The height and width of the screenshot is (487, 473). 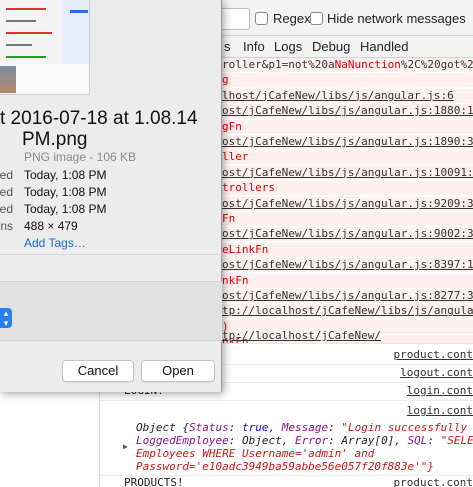 What do you see at coordinates (311, 440) in the screenshot?
I see `object-key: Error` at bounding box center [311, 440].